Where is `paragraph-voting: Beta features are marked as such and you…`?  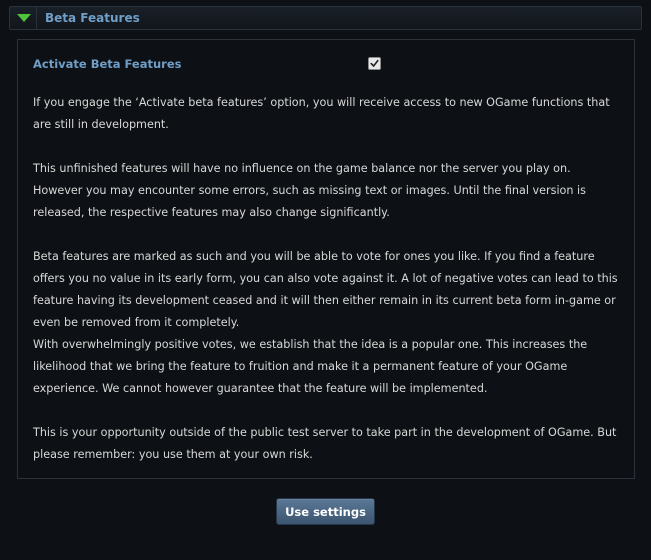
paragraph-voting: Beta features are marked as such and you… is located at coordinates (325, 289).